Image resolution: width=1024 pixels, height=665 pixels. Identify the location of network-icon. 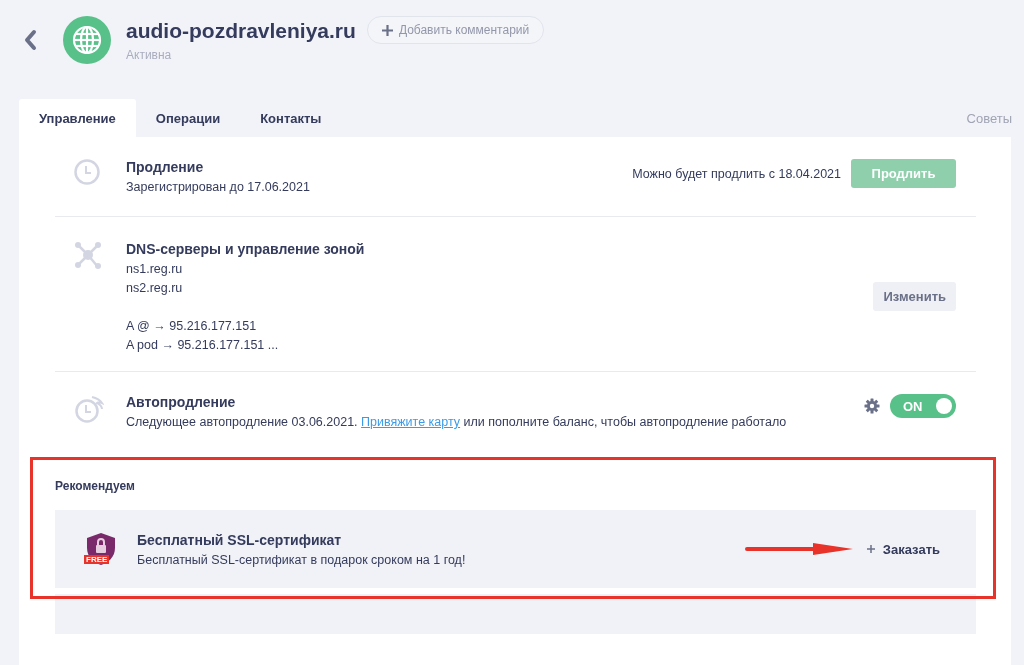
(88, 255).